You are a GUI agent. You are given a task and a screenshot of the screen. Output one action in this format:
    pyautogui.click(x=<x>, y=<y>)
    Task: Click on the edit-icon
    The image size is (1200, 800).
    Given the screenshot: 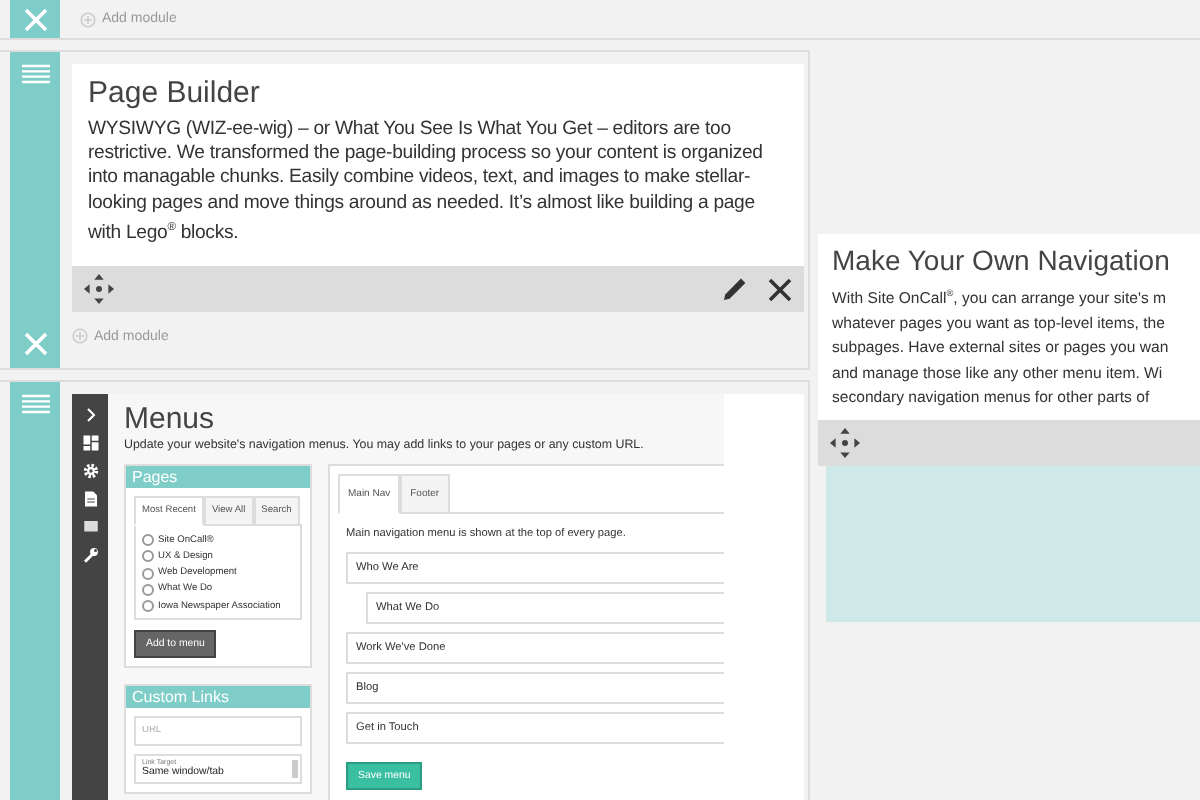 What is the action you would take?
    pyautogui.click(x=735, y=289)
    